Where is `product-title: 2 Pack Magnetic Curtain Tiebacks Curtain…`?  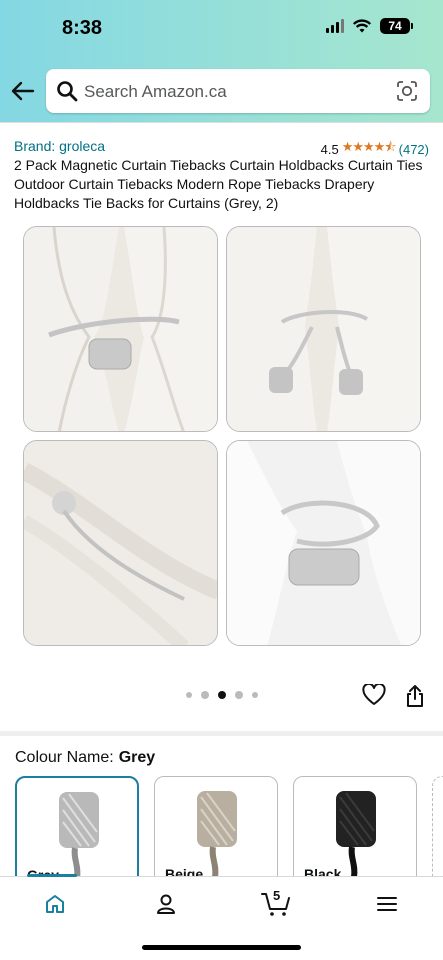
product-title: 2 Pack Magnetic Curtain Tiebacks Curtain… is located at coordinates (218, 184).